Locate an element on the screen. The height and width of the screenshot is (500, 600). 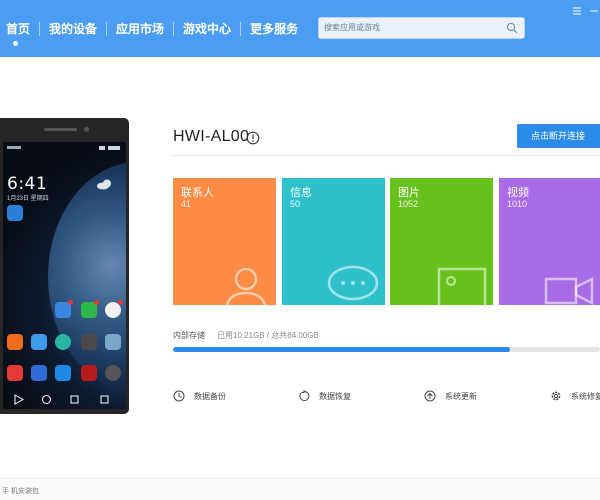
update-action: 系统更新 is located at coordinates (450, 396).